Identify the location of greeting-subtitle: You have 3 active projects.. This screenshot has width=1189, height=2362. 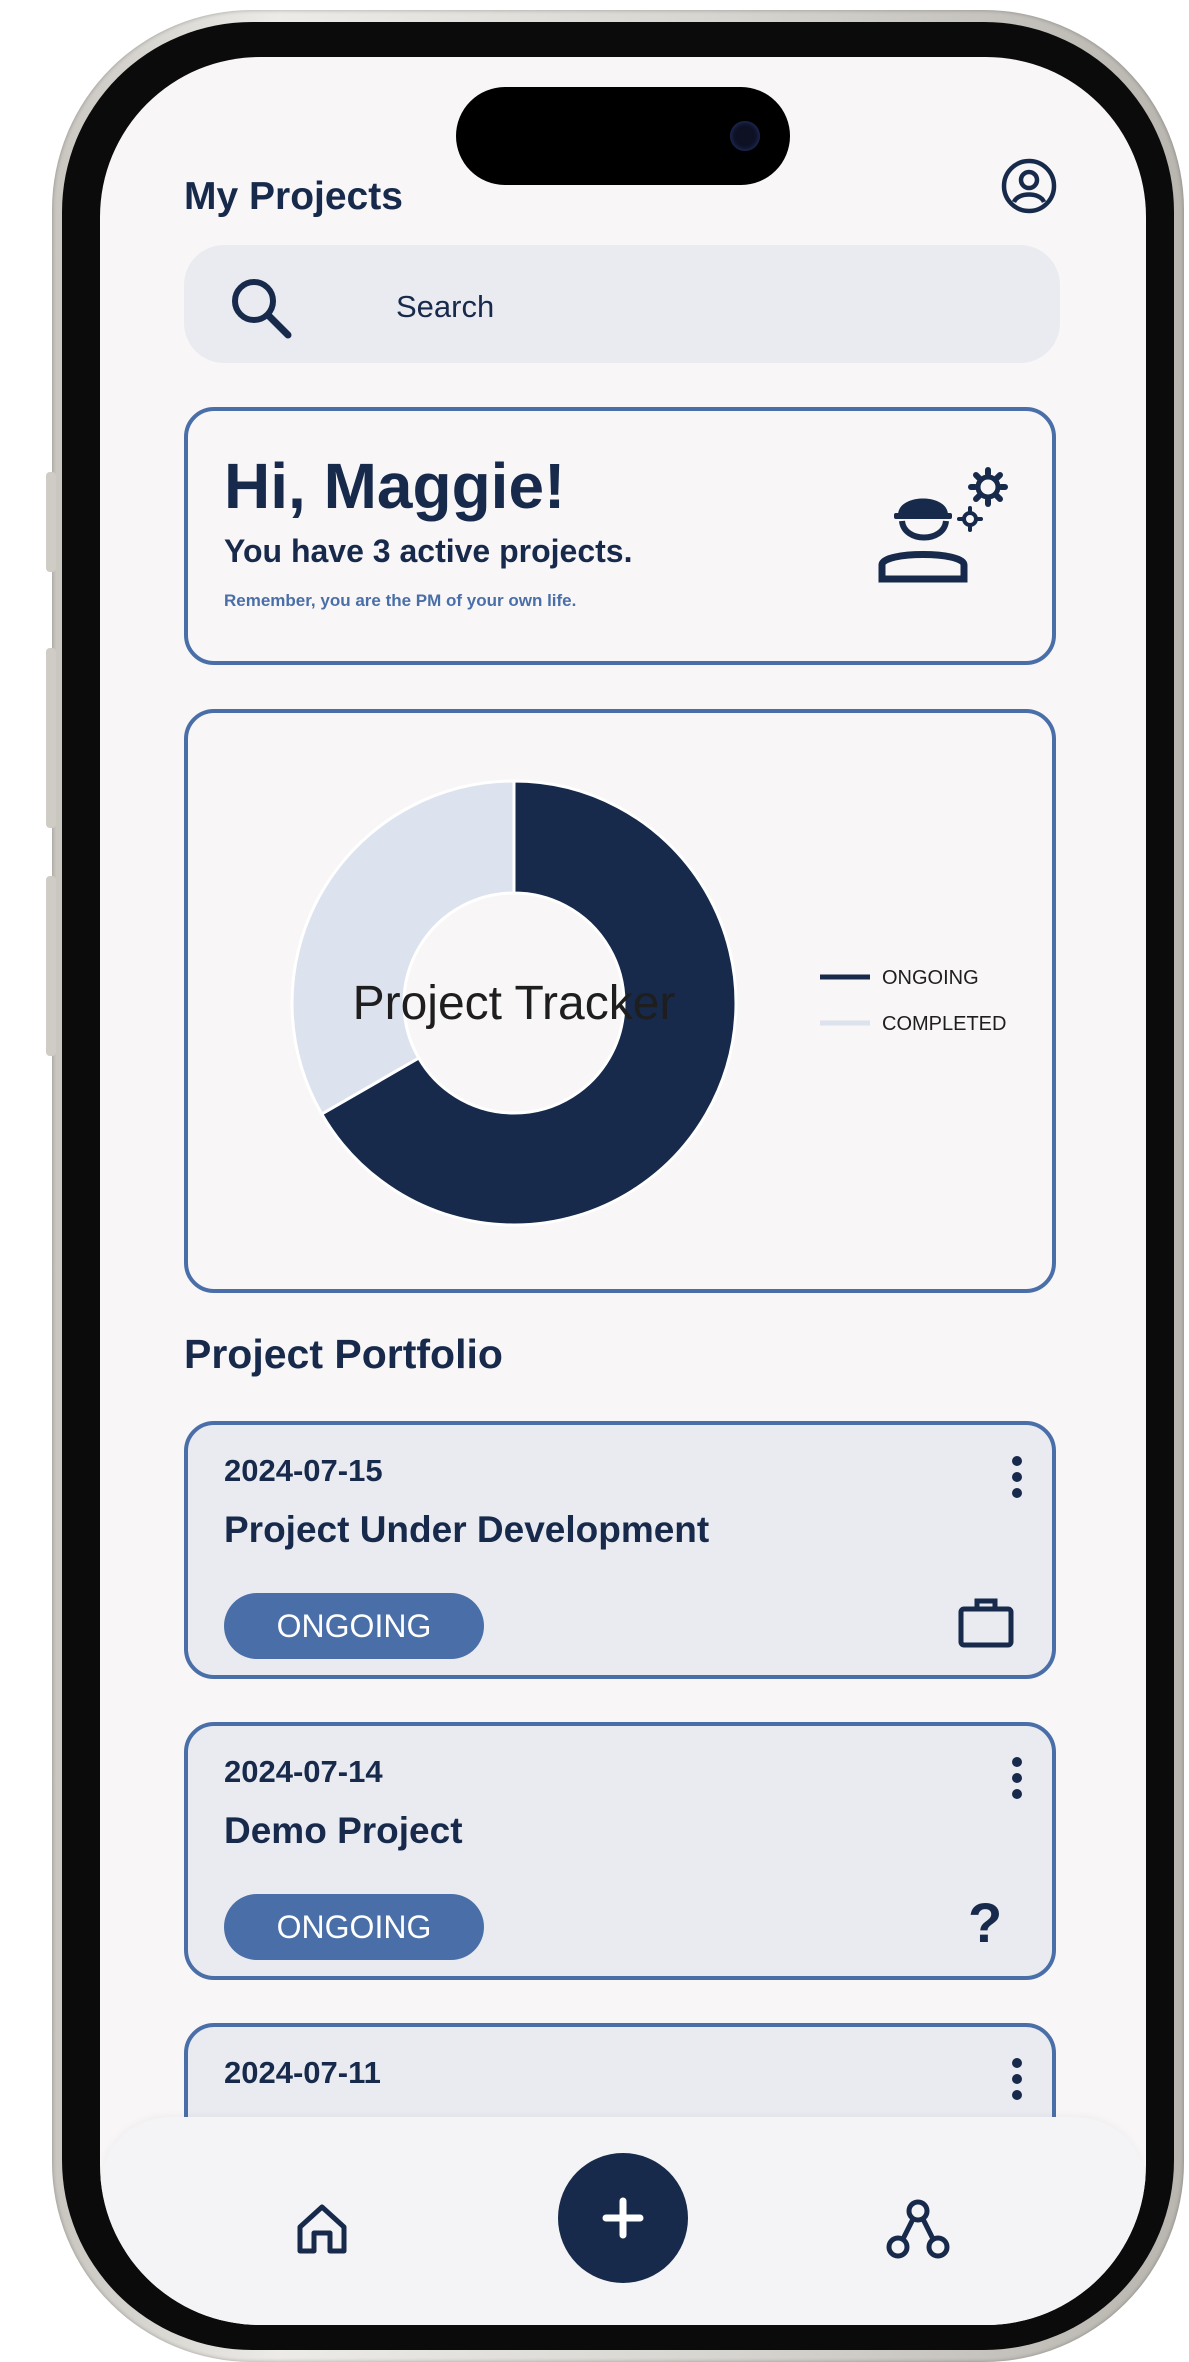
(428, 551).